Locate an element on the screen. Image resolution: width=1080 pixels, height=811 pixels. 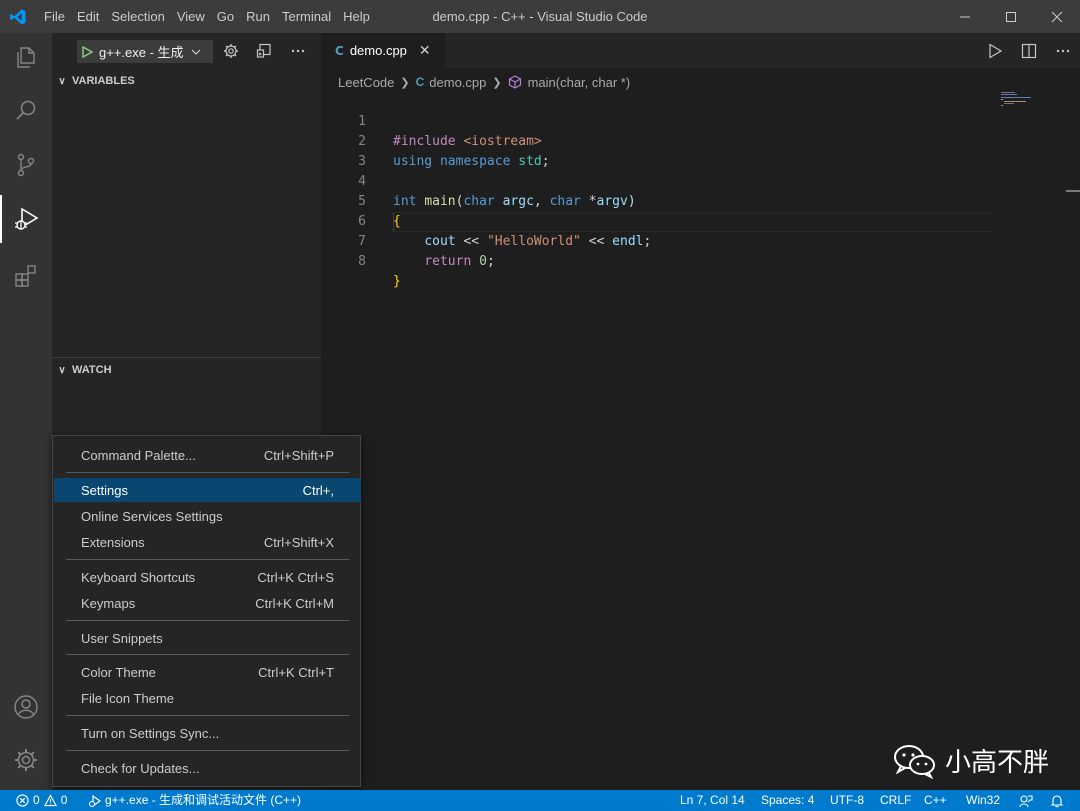
maximize-button is located at coordinates (1011, 16).